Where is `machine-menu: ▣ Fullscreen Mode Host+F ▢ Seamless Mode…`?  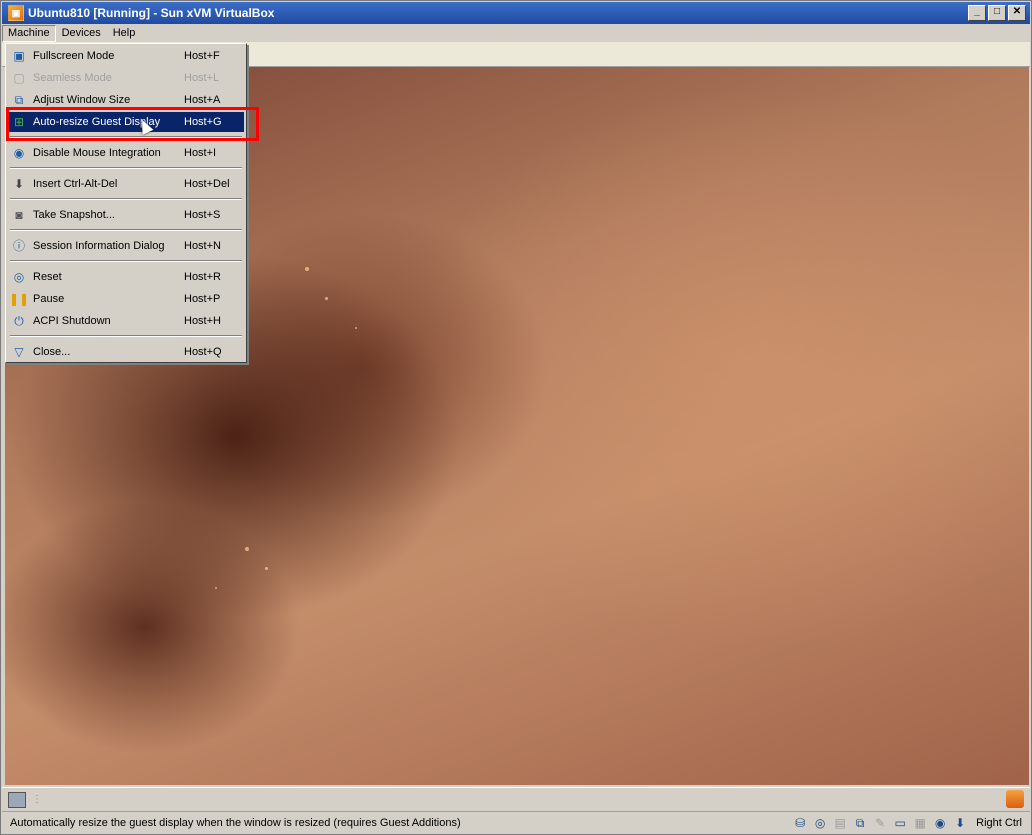
machine-menu: ▣ Fullscreen Mode Host+F ▢ Seamless Mode… is located at coordinates (126, 203).